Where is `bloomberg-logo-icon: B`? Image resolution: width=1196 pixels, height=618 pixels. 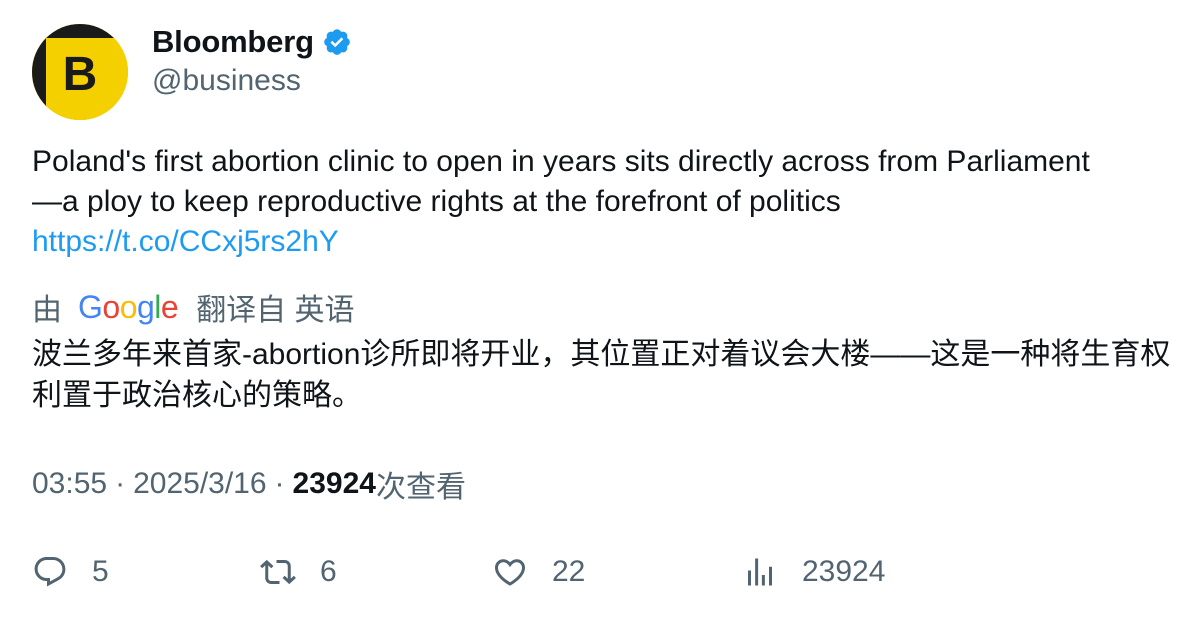
bloomberg-logo-icon: B is located at coordinates (80, 72).